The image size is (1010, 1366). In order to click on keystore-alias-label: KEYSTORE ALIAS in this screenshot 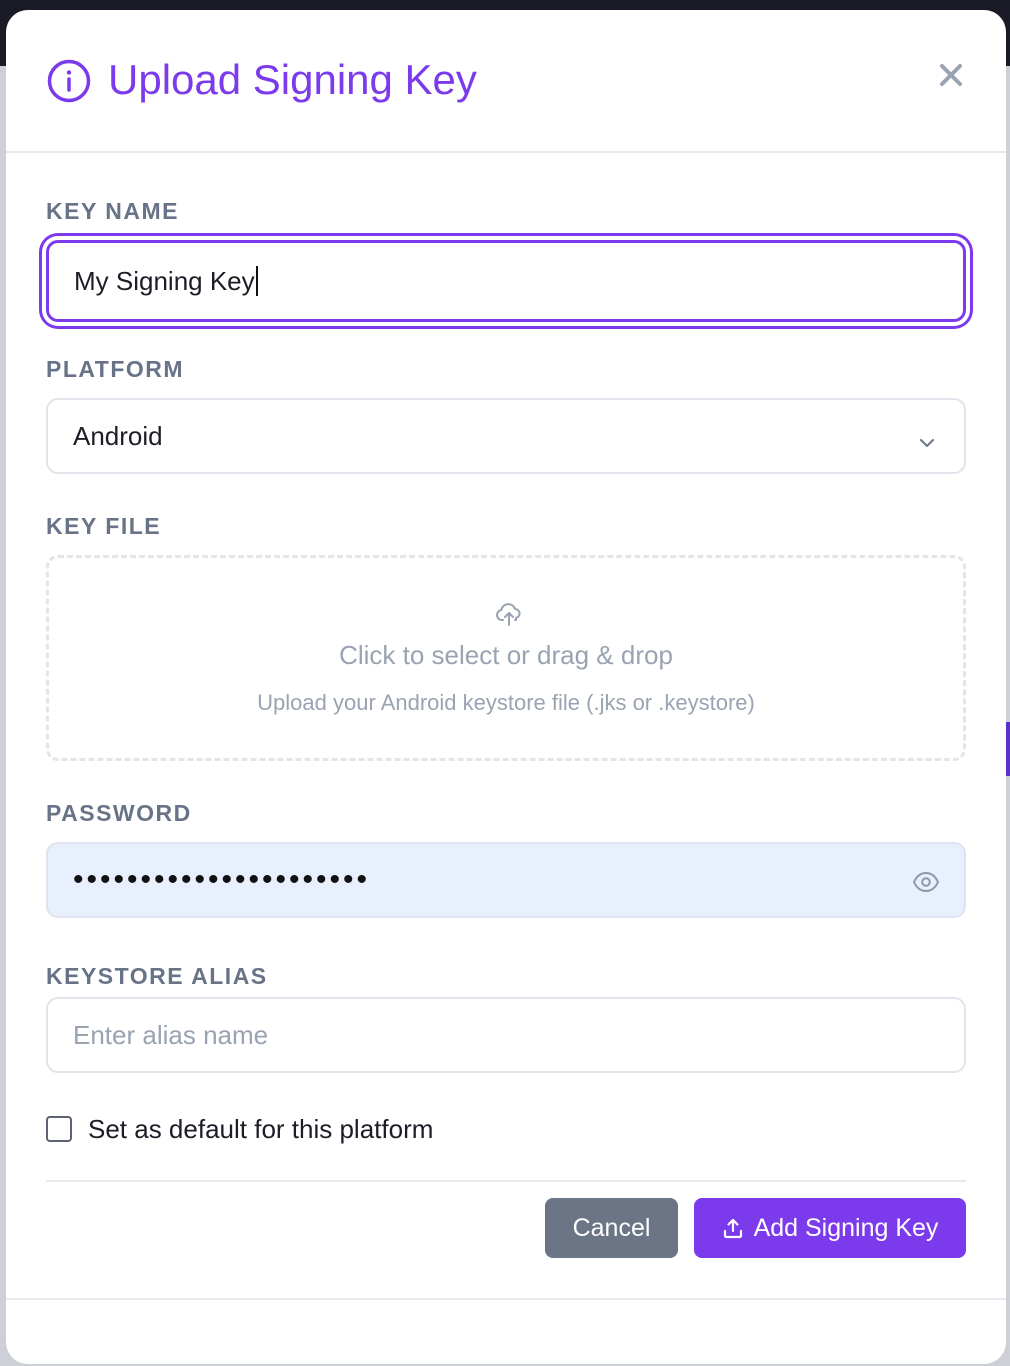, I will do `click(157, 976)`.